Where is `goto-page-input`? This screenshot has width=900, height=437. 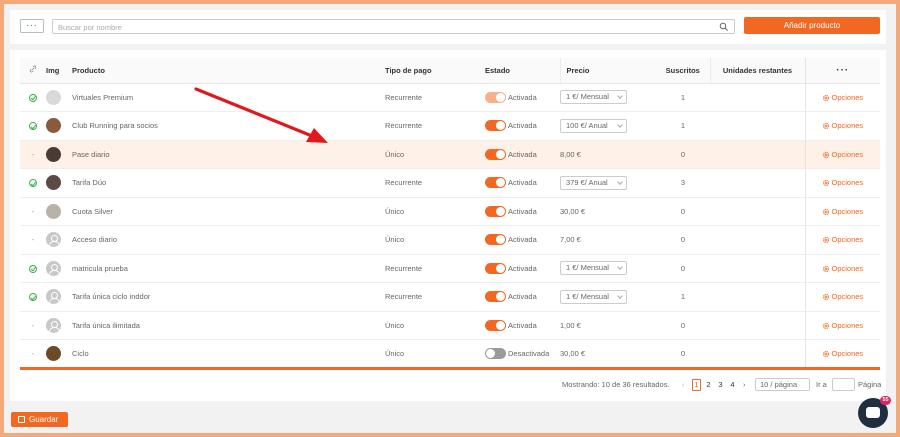
goto-page-input is located at coordinates (843, 384).